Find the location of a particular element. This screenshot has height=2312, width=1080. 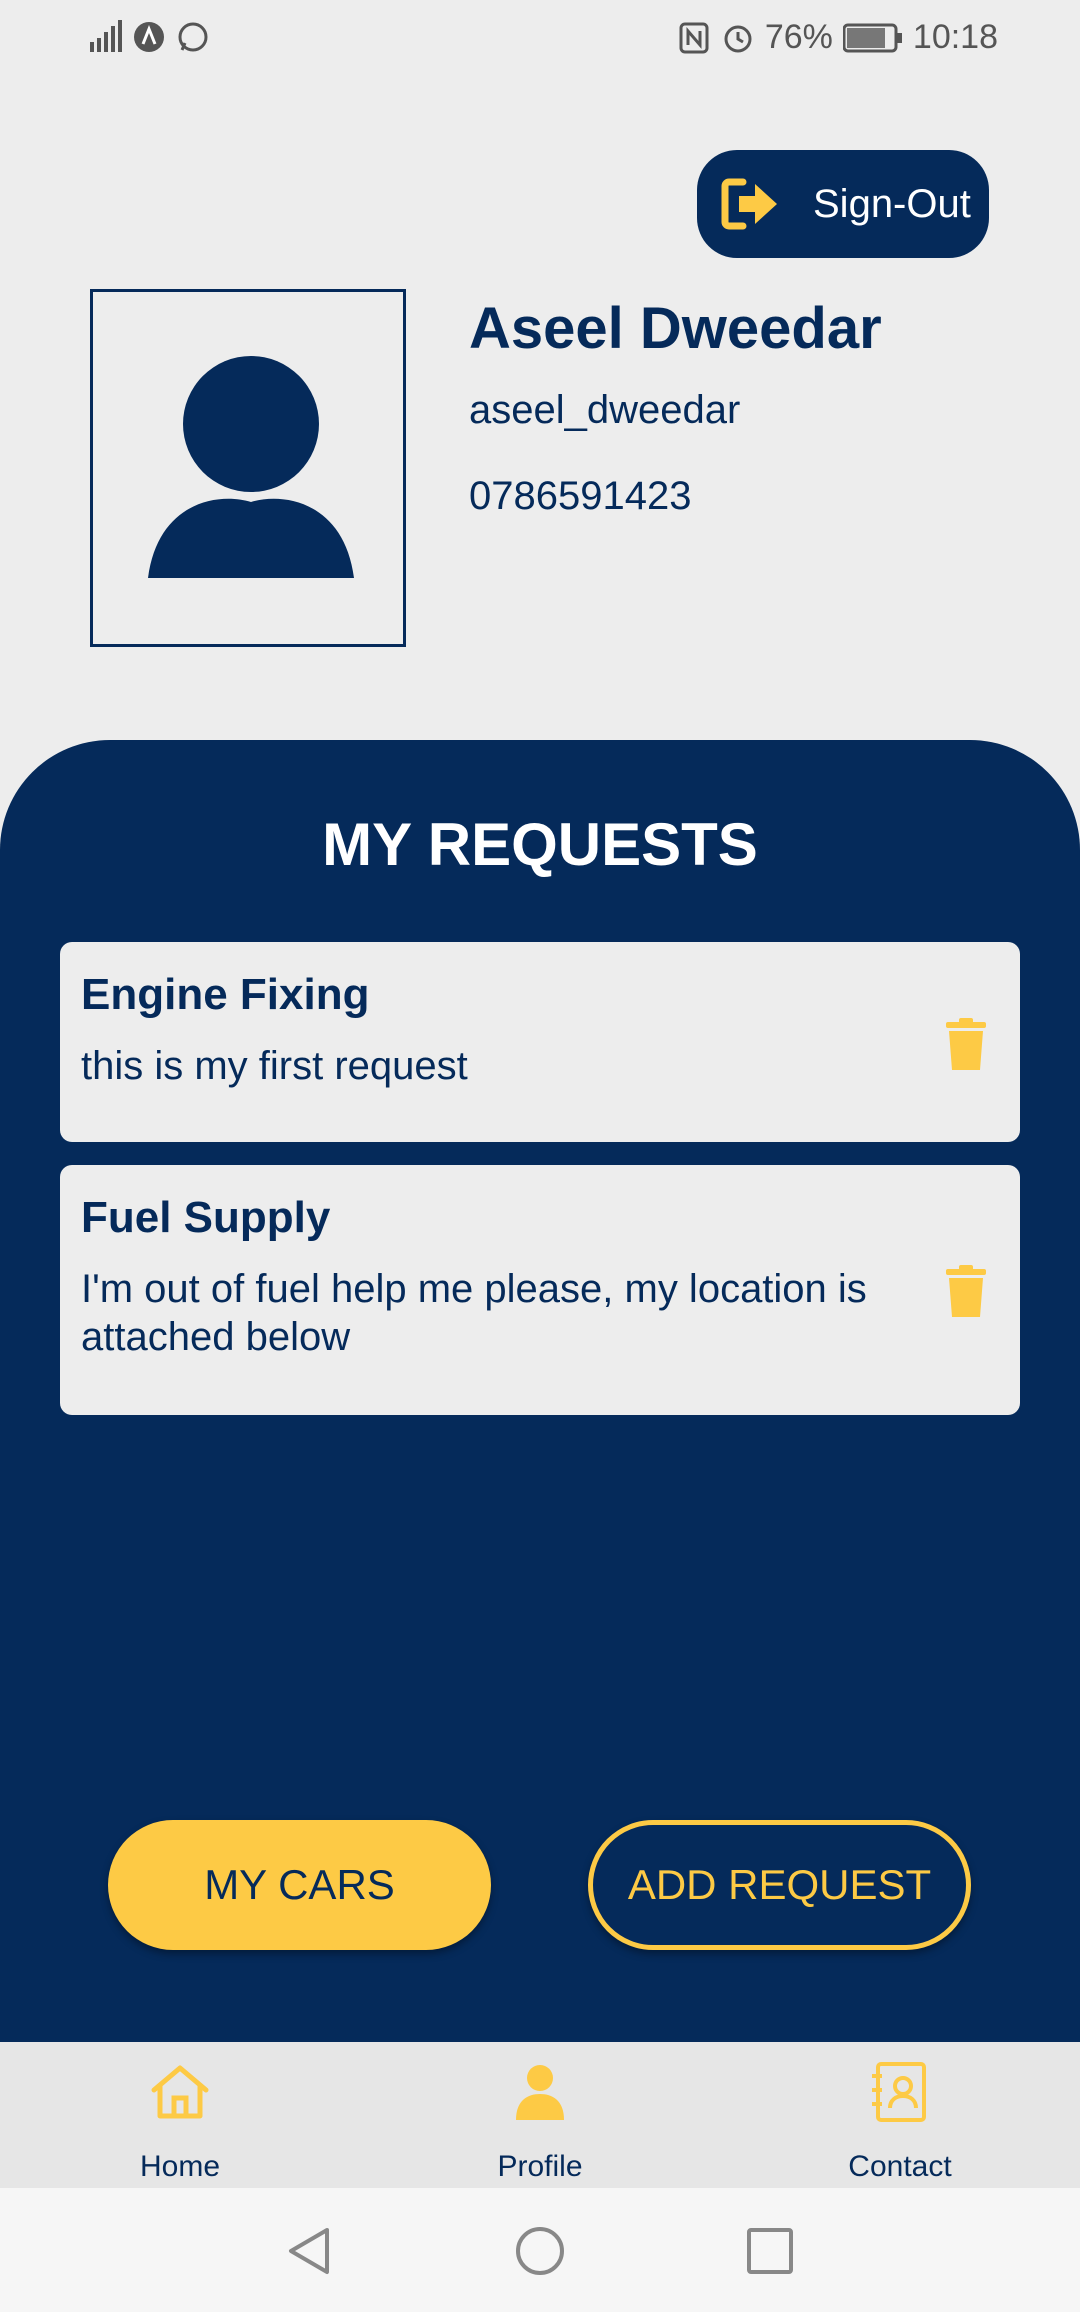

profile-username: aseel_dweedar is located at coordinates (605, 410).